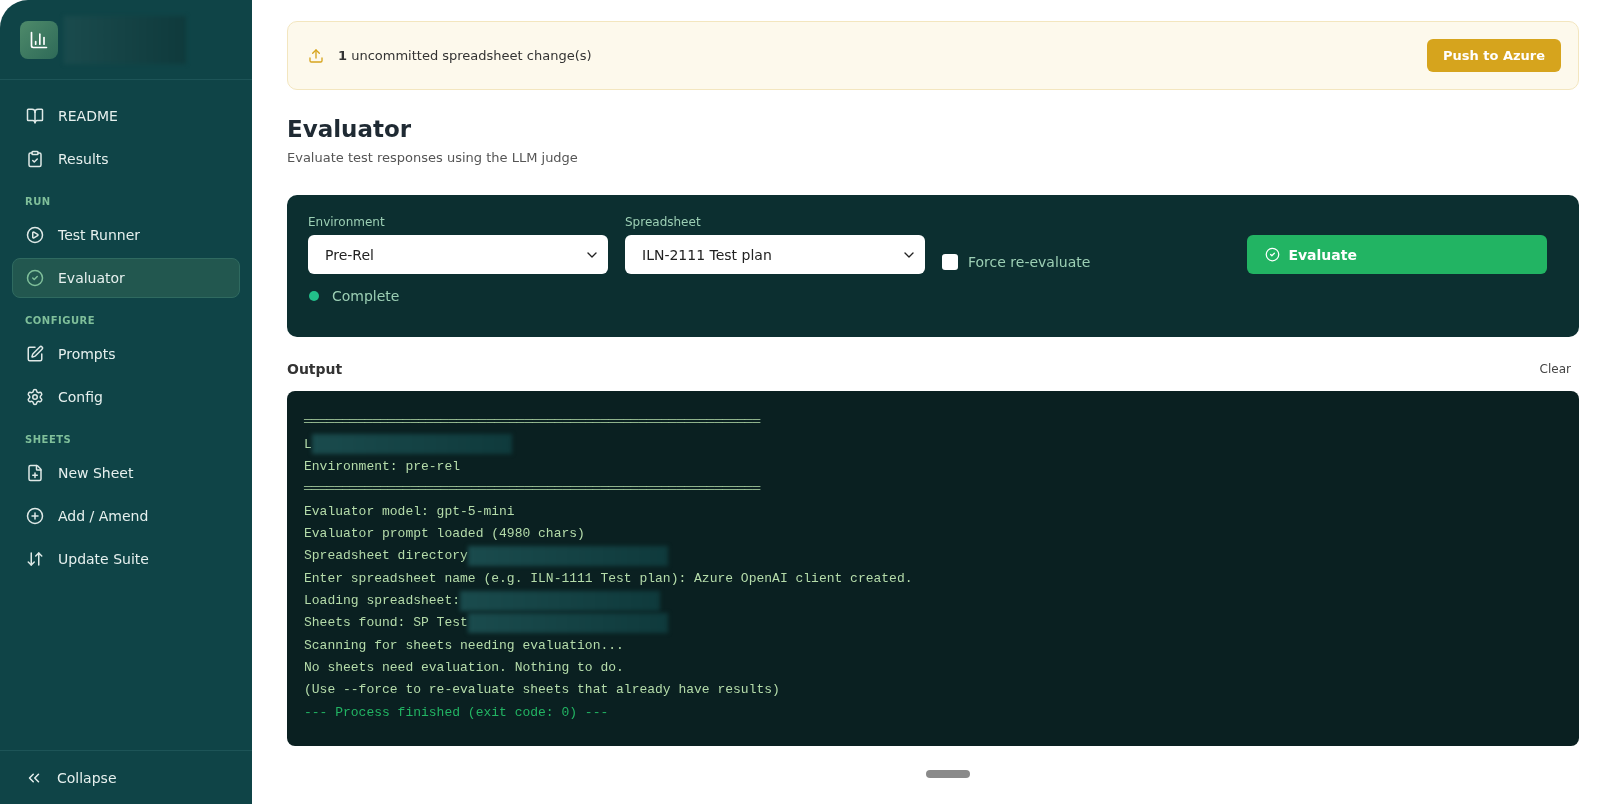 The image size is (1600, 804). What do you see at coordinates (775, 254) in the screenshot?
I see `spreadsheet-select: ILN-2111 Test plan` at bounding box center [775, 254].